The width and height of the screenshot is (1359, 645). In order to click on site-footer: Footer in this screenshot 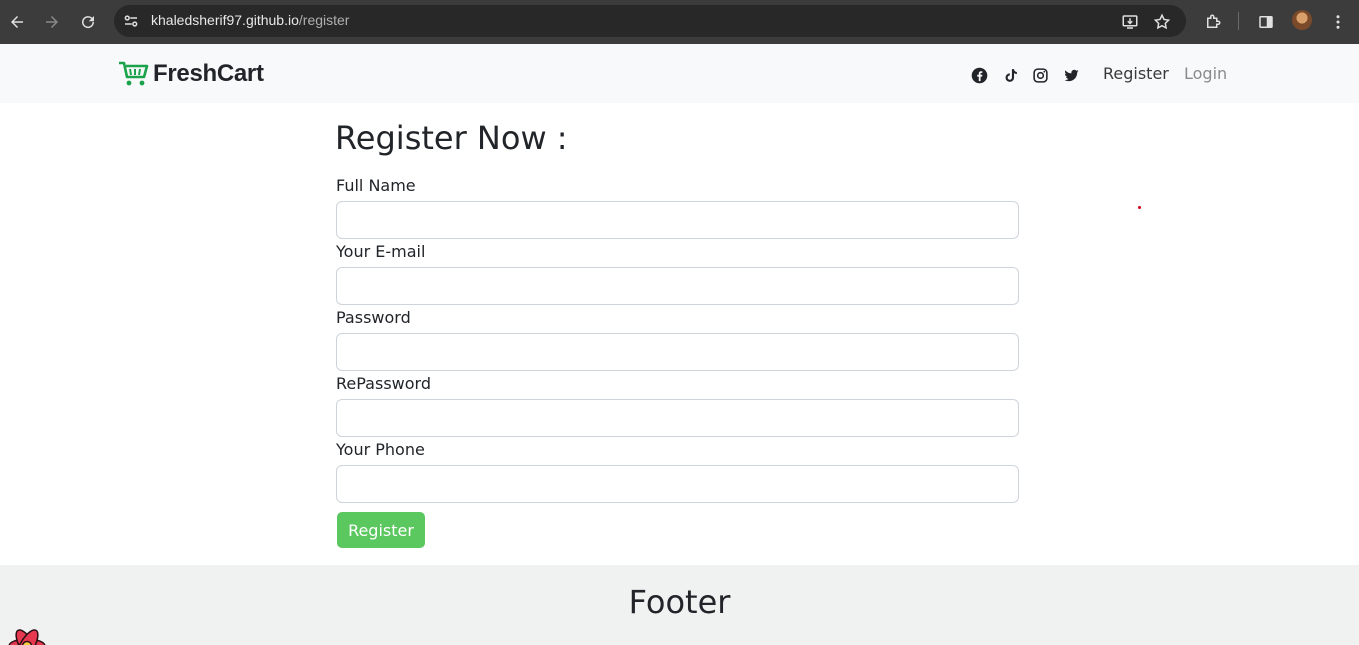, I will do `click(679, 605)`.